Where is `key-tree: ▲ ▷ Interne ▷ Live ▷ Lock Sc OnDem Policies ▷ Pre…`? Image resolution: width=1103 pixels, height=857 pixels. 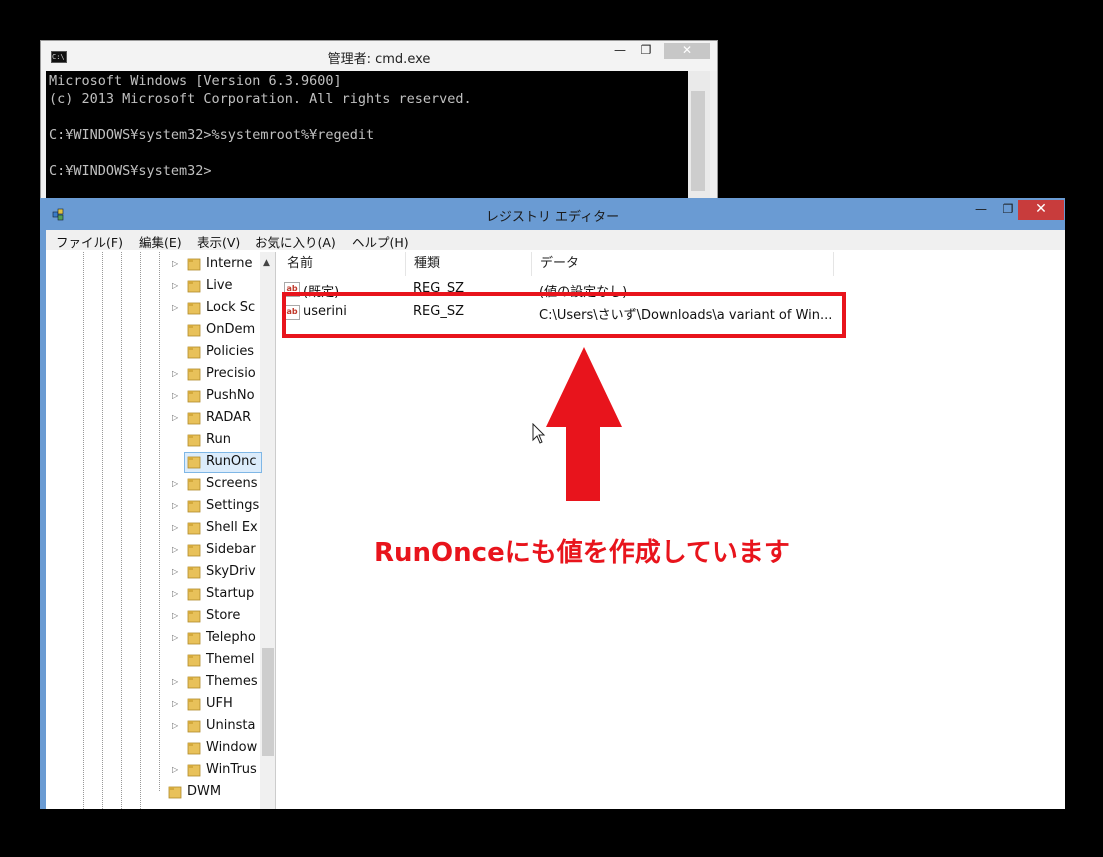
key-tree: ▲ ▷ Interne ▷ Live ▷ Lock Sc OnDem Policies ▷ Pre… is located at coordinates (162, 530).